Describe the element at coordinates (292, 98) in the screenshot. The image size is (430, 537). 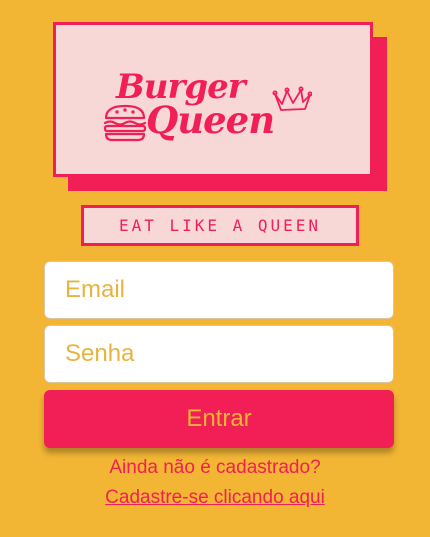
I see `crown-icon` at that location.